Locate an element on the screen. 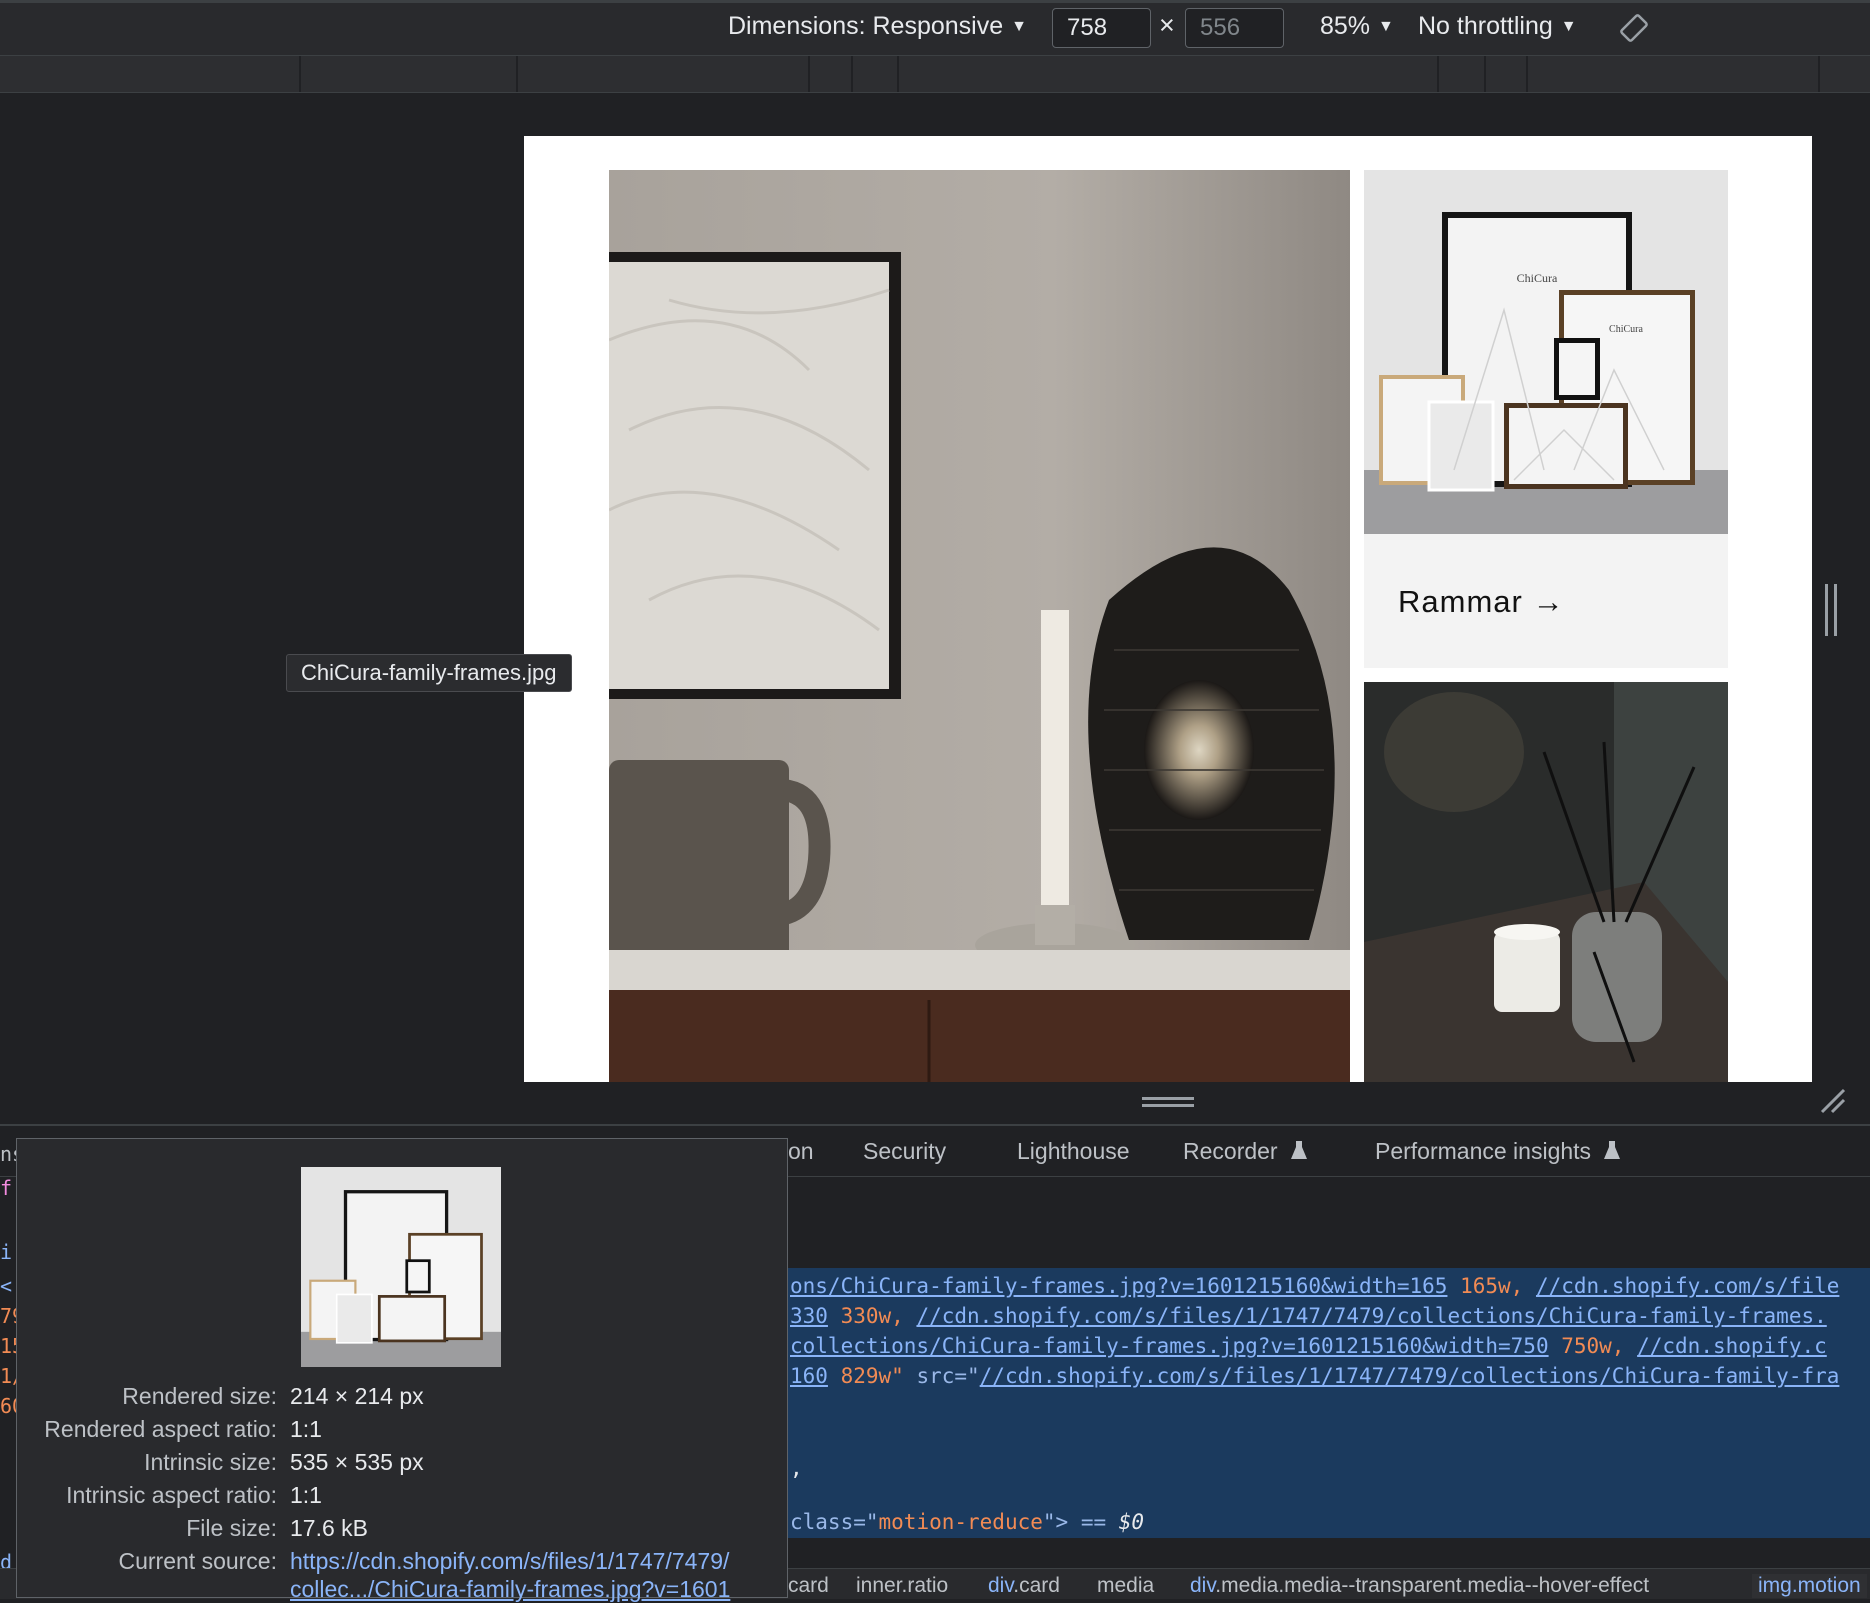  rendered-aspect-value: 1:1 is located at coordinates (306, 1429).